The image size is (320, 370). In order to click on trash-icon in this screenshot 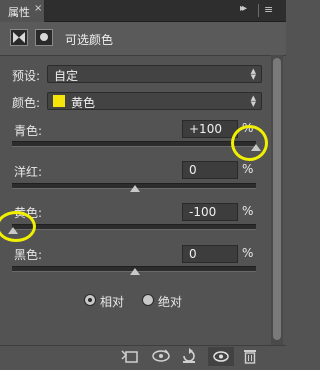, I will do `click(250, 358)`.